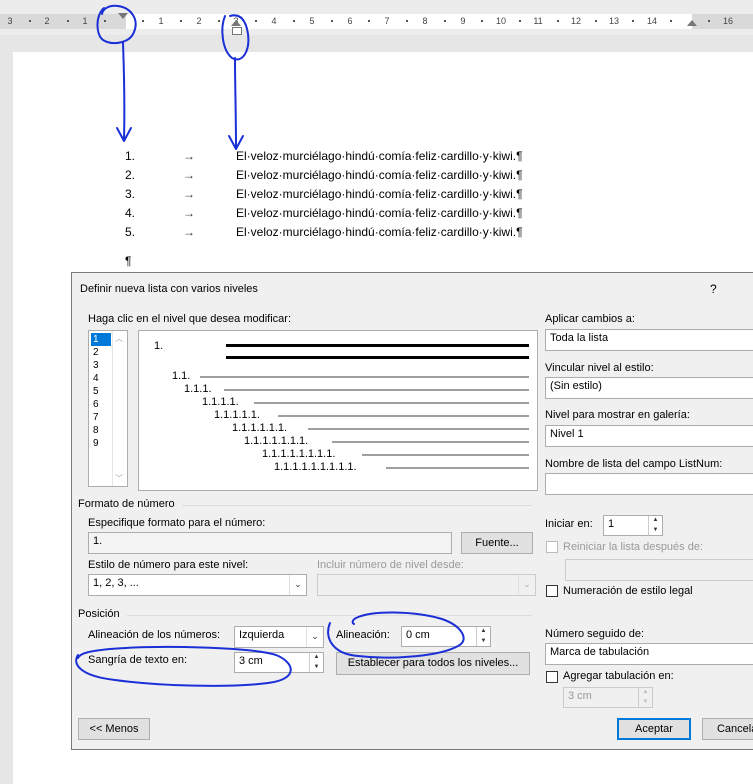  Describe the element at coordinates (649, 484) in the screenshot. I see `listnum-input` at that location.